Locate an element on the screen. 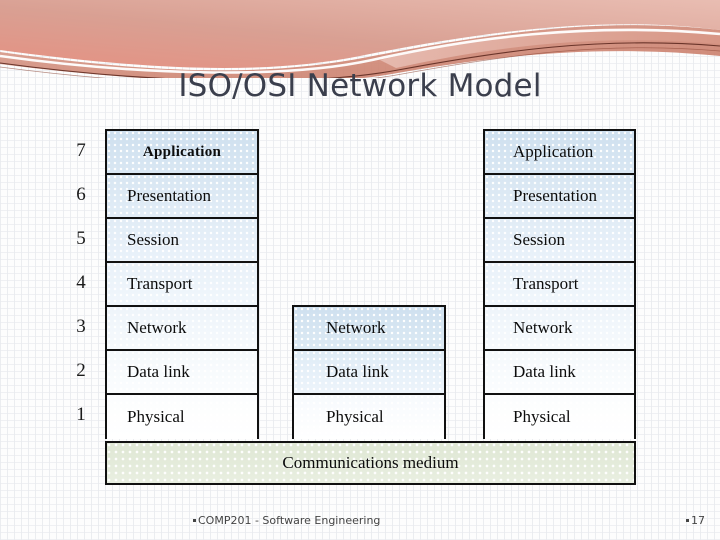  layer-box-network-right: Network is located at coordinates (559, 329).